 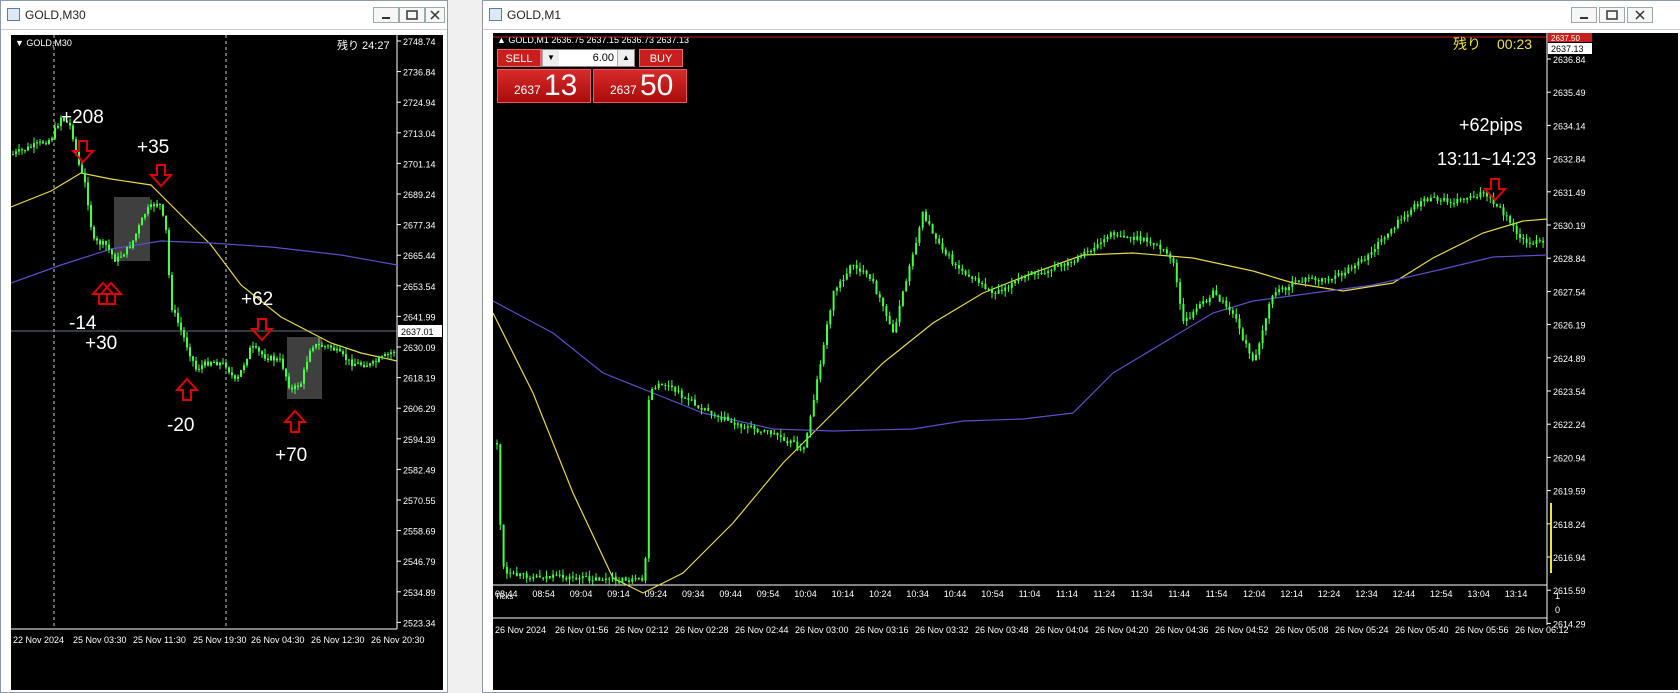 I want to click on sell-button: SELL, so click(x=519, y=58).